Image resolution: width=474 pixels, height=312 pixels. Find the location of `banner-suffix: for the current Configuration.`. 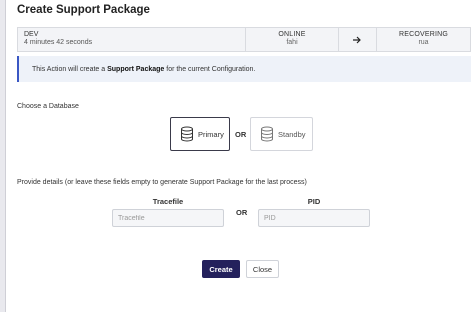

banner-suffix: for the current Configuration. is located at coordinates (211, 69).